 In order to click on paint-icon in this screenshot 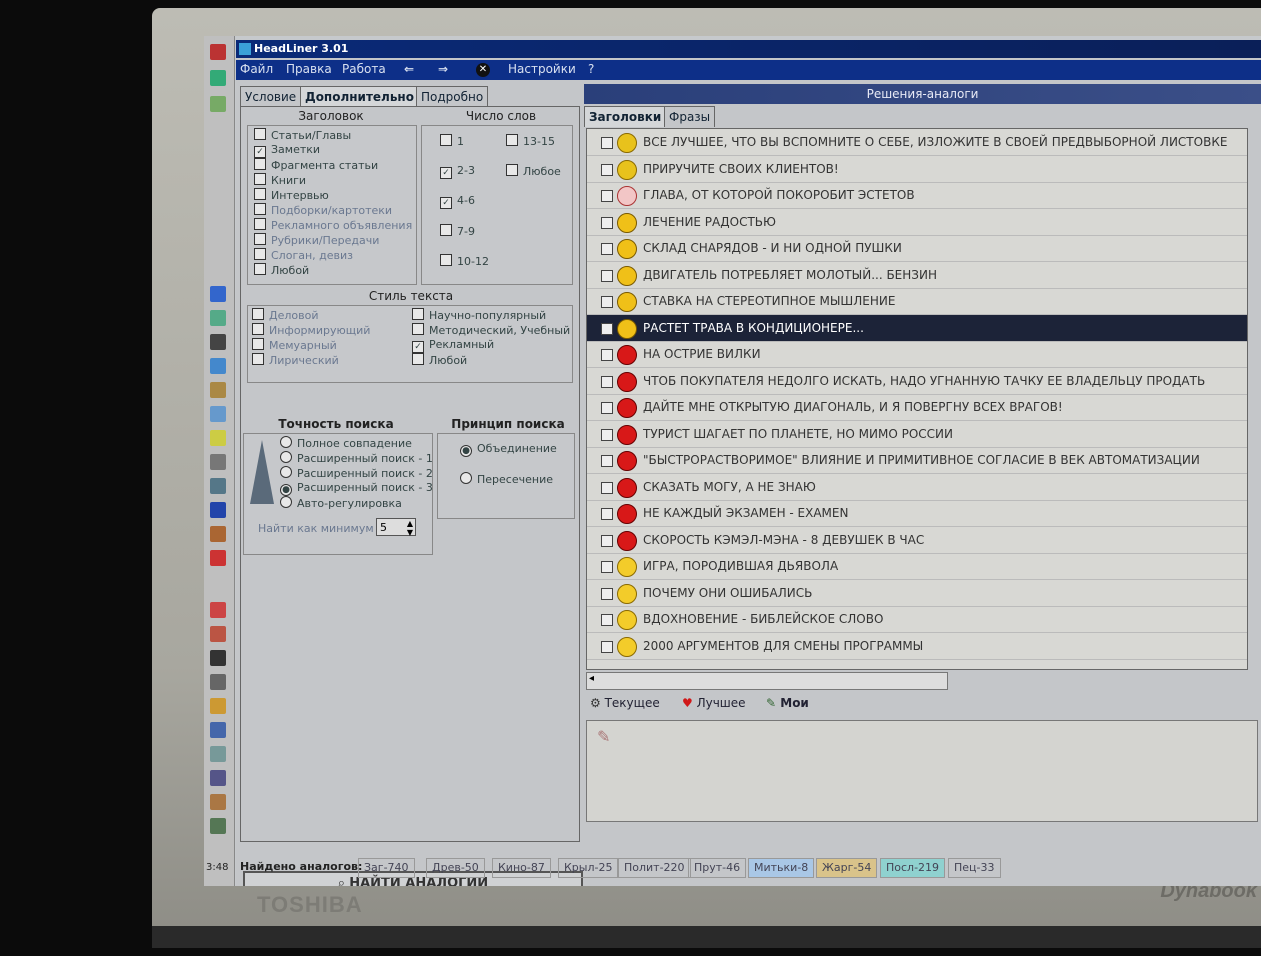, I will do `click(218, 802)`.